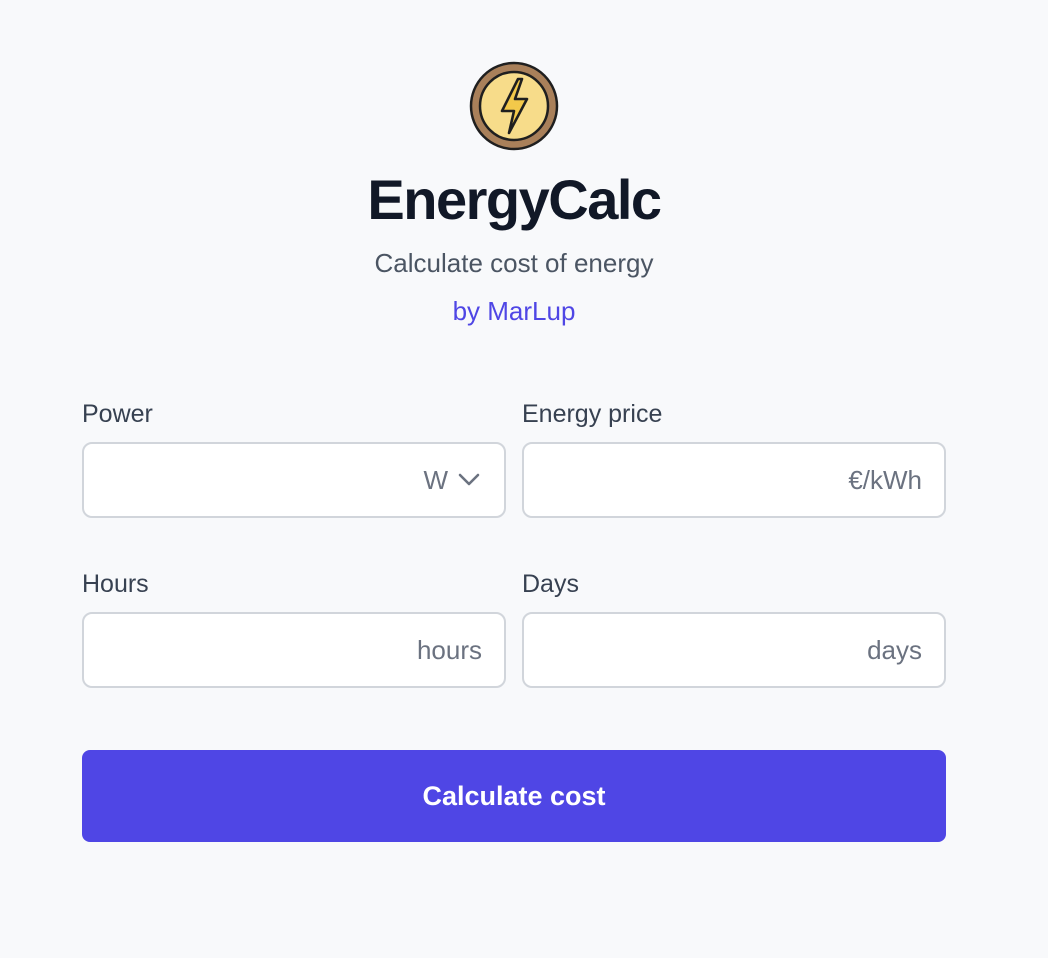  Describe the element at coordinates (894, 650) in the screenshot. I see `days-unit: days` at that location.